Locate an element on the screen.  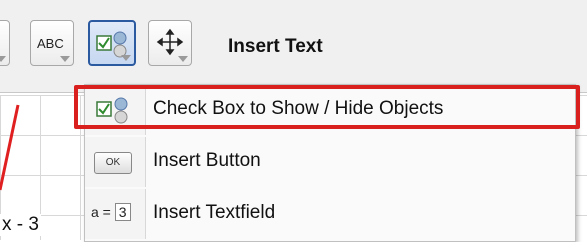
function-curve is located at coordinates (10, 147).